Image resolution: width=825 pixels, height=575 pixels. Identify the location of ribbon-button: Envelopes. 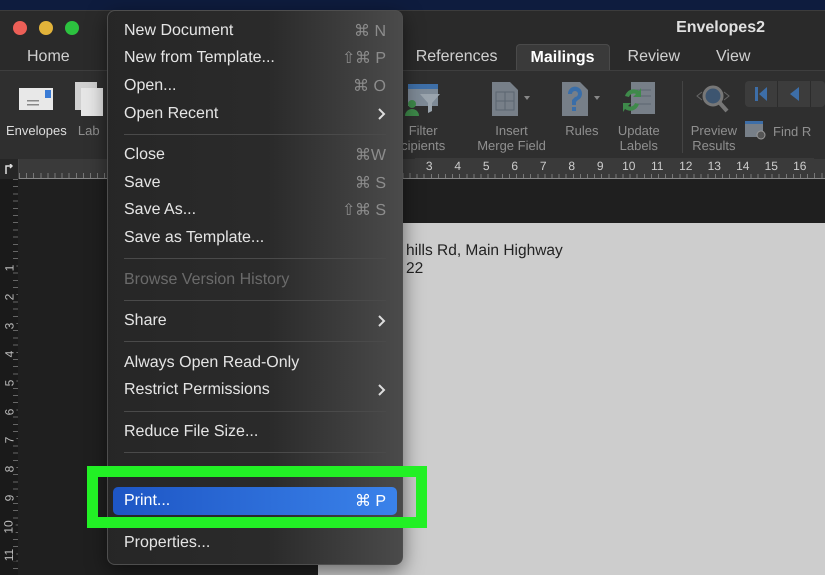
(36, 109).